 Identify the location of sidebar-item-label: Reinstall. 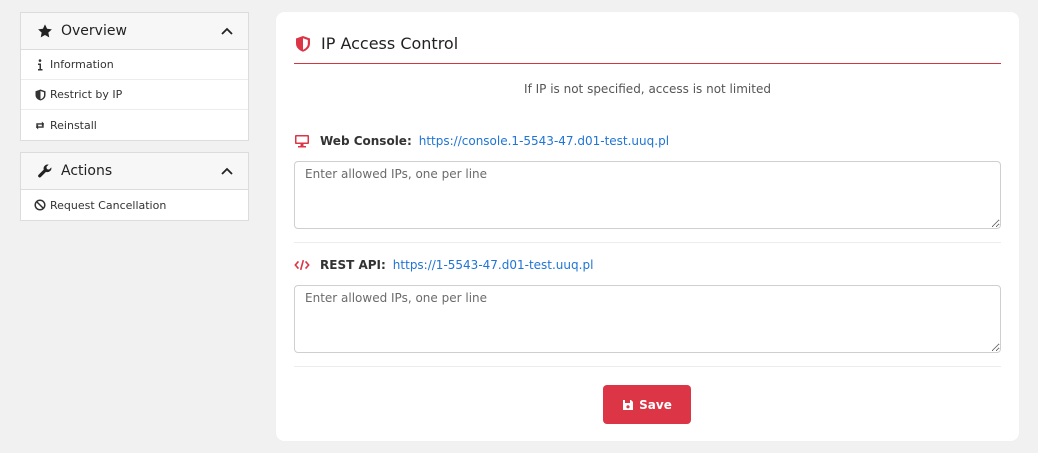
(73, 125).